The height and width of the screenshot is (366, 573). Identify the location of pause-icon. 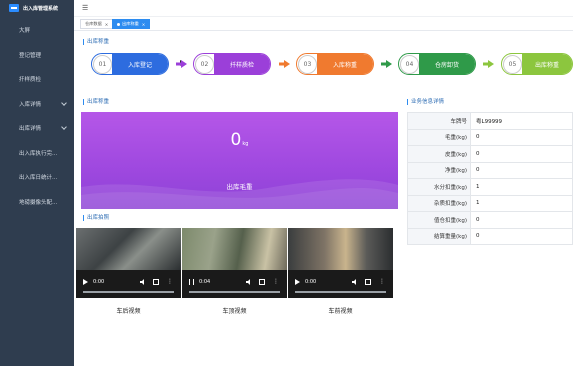
(191, 282).